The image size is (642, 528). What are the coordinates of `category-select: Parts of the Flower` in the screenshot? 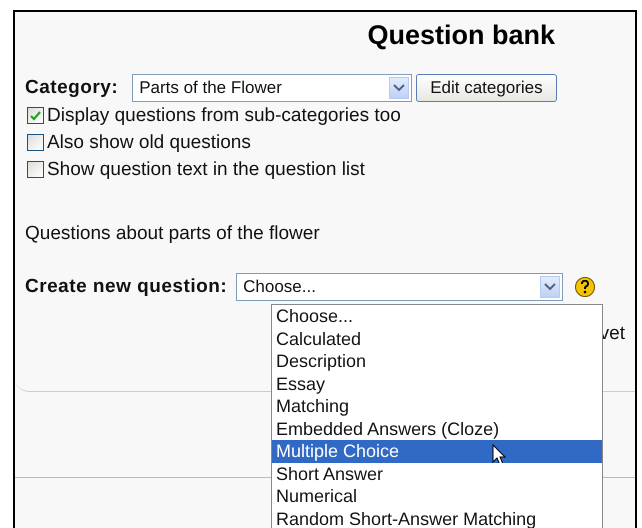 It's located at (272, 88).